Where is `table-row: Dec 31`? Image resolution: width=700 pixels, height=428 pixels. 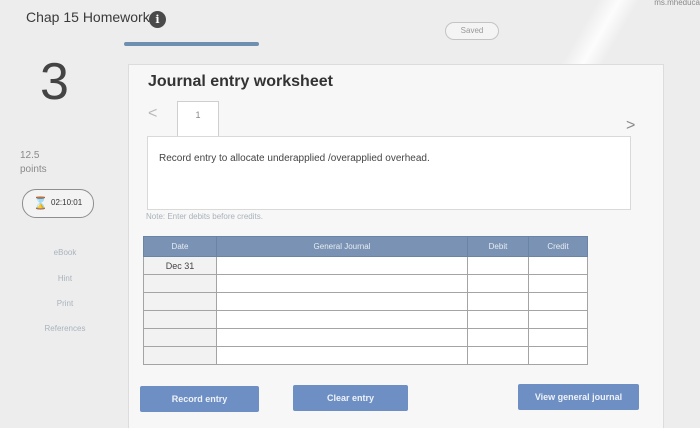 table-row: Dec 31 is located at coordinates (365, 265).